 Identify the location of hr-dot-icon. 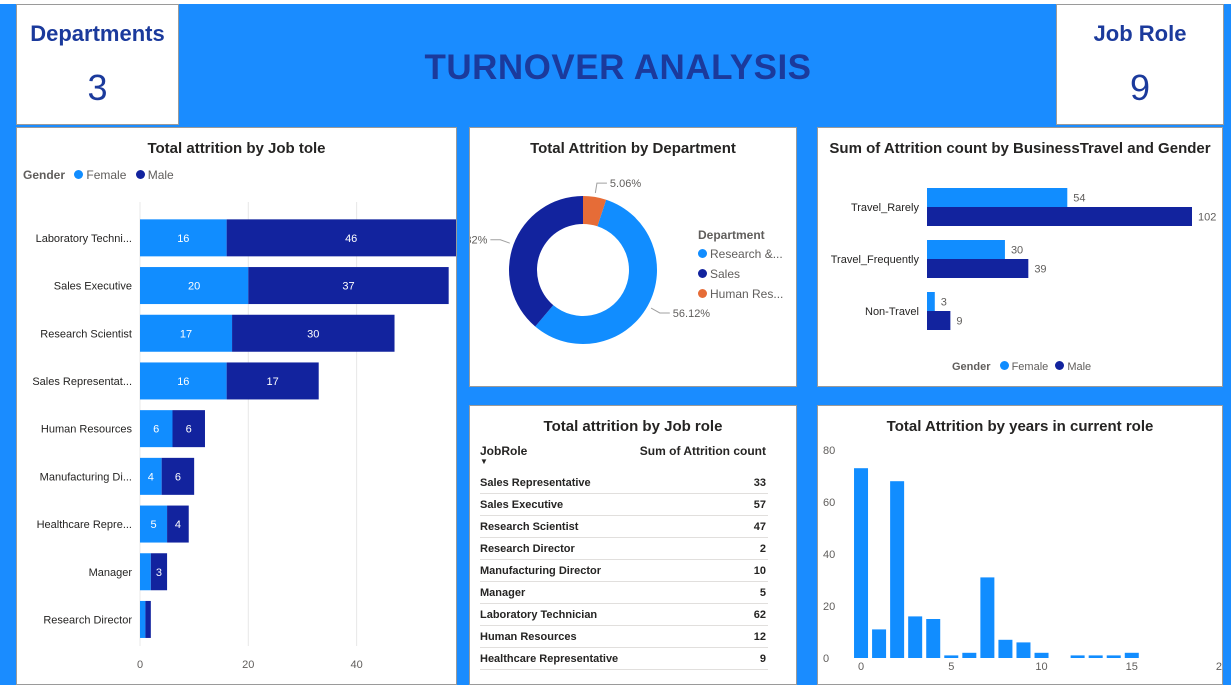
(702, 293).